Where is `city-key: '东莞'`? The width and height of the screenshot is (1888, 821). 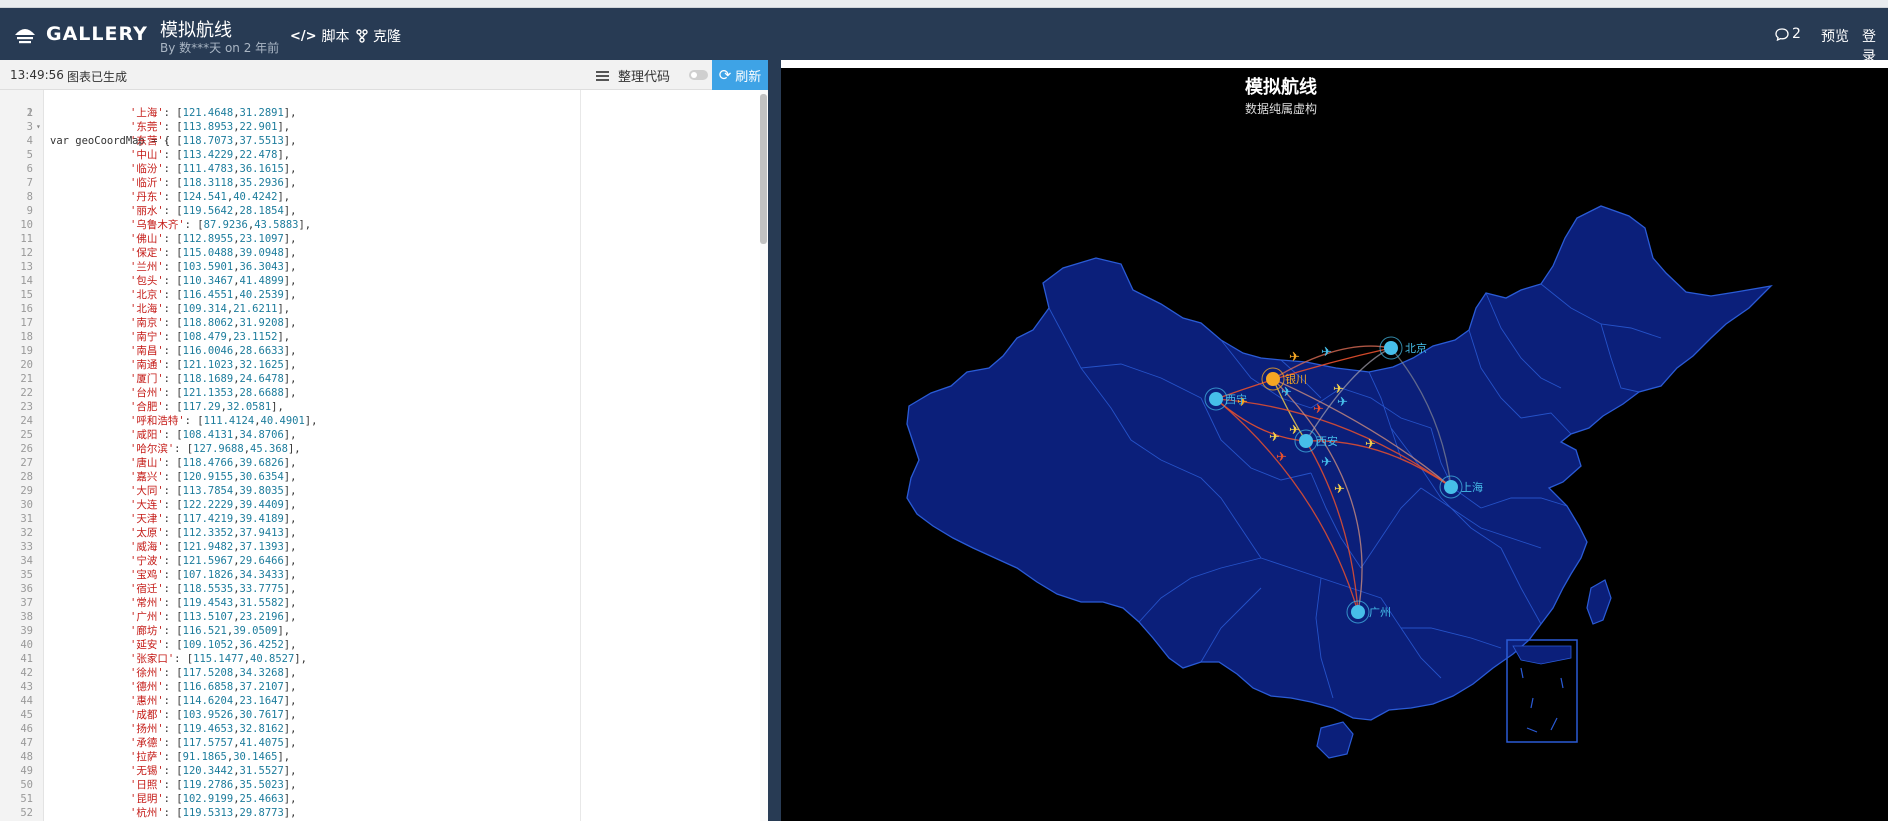
city-key: '东莞' is located at coordinates (147, 127).